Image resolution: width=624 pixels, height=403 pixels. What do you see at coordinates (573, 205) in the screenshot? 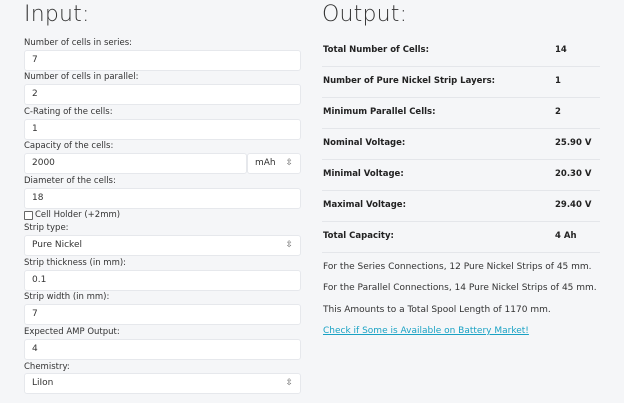
I see `output-value: 29.40 V` at bounding box center [573, 205].